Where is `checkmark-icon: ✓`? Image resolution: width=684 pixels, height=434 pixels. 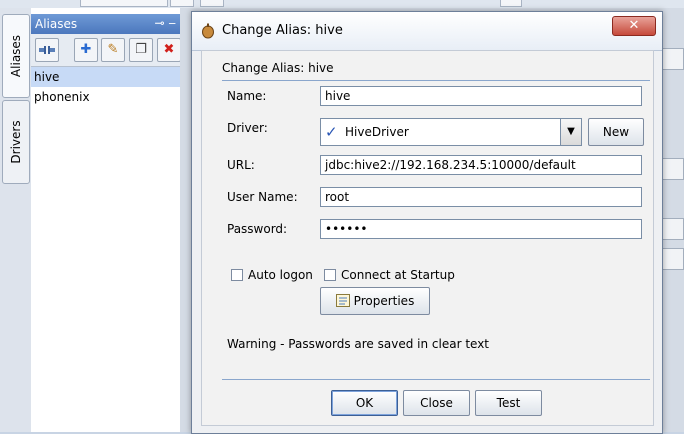 checkmark-icon: ✓ is located at coordinates (331, 132).